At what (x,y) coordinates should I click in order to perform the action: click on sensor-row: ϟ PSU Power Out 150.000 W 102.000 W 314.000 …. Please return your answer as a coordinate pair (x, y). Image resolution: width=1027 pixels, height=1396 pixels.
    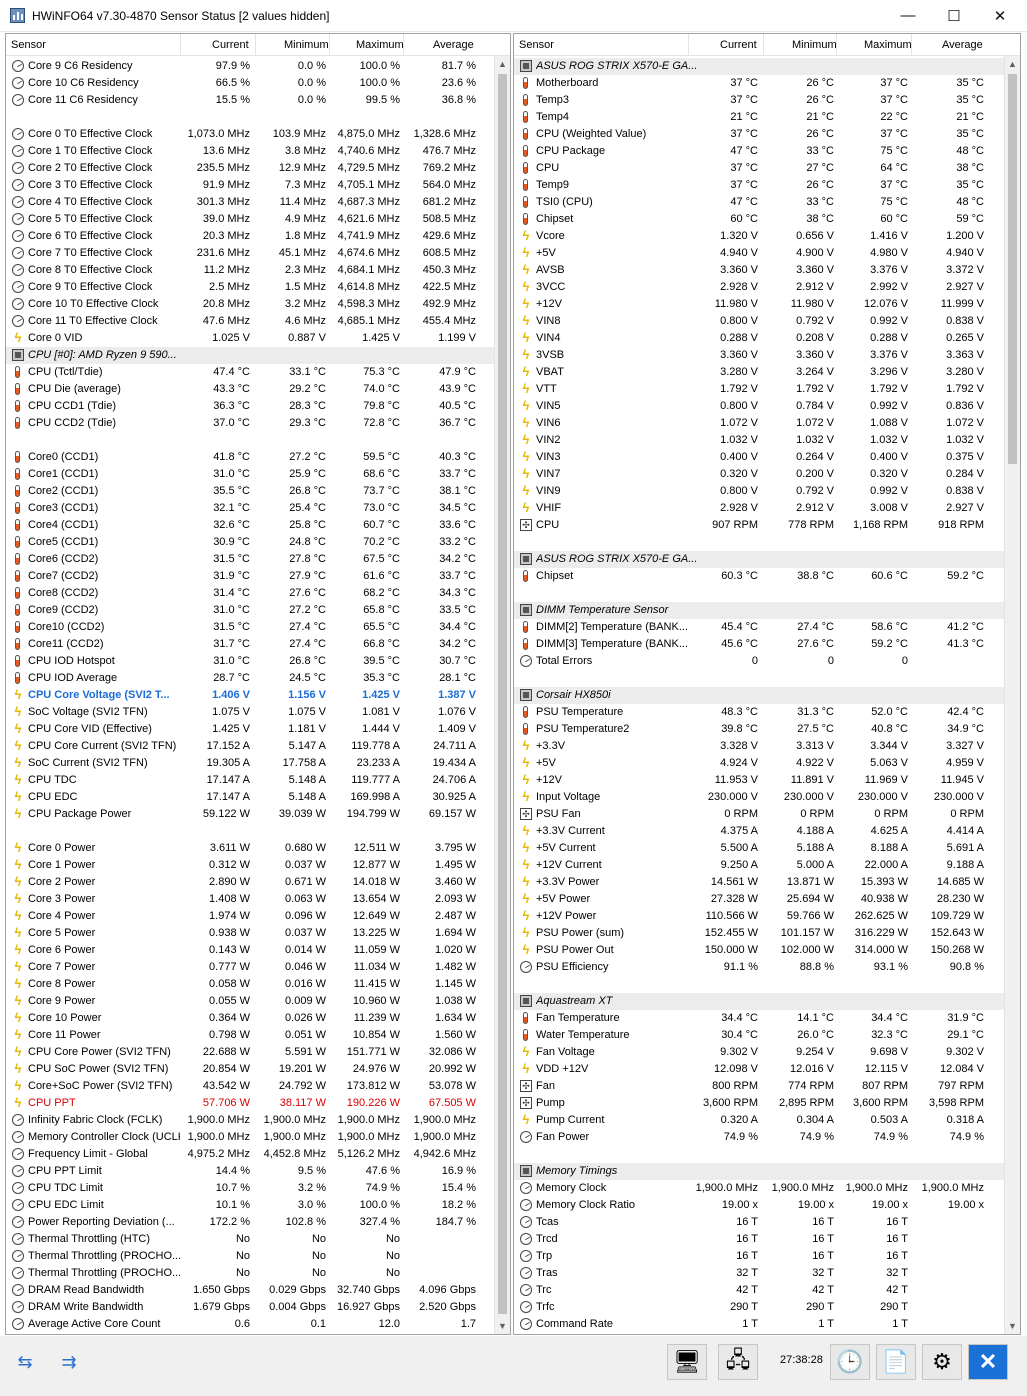
    Looking at the image, I should click on (767, 950).